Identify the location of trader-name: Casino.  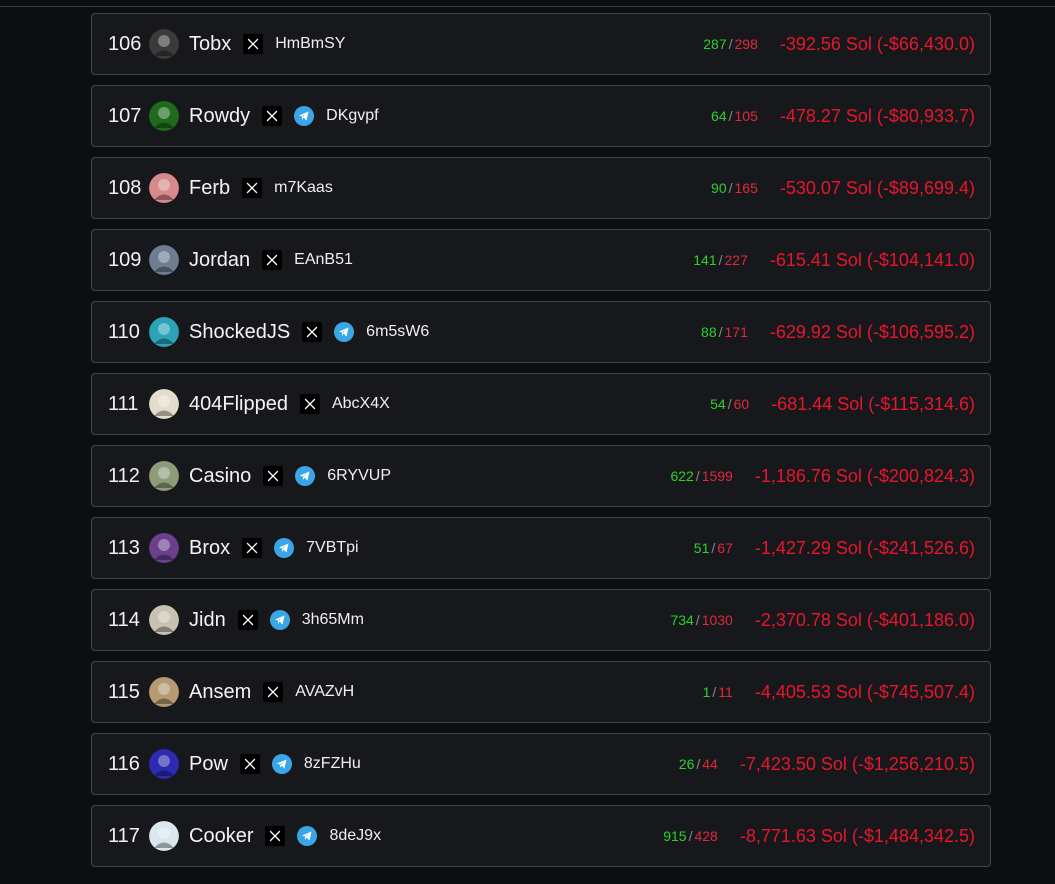
(220, 476).